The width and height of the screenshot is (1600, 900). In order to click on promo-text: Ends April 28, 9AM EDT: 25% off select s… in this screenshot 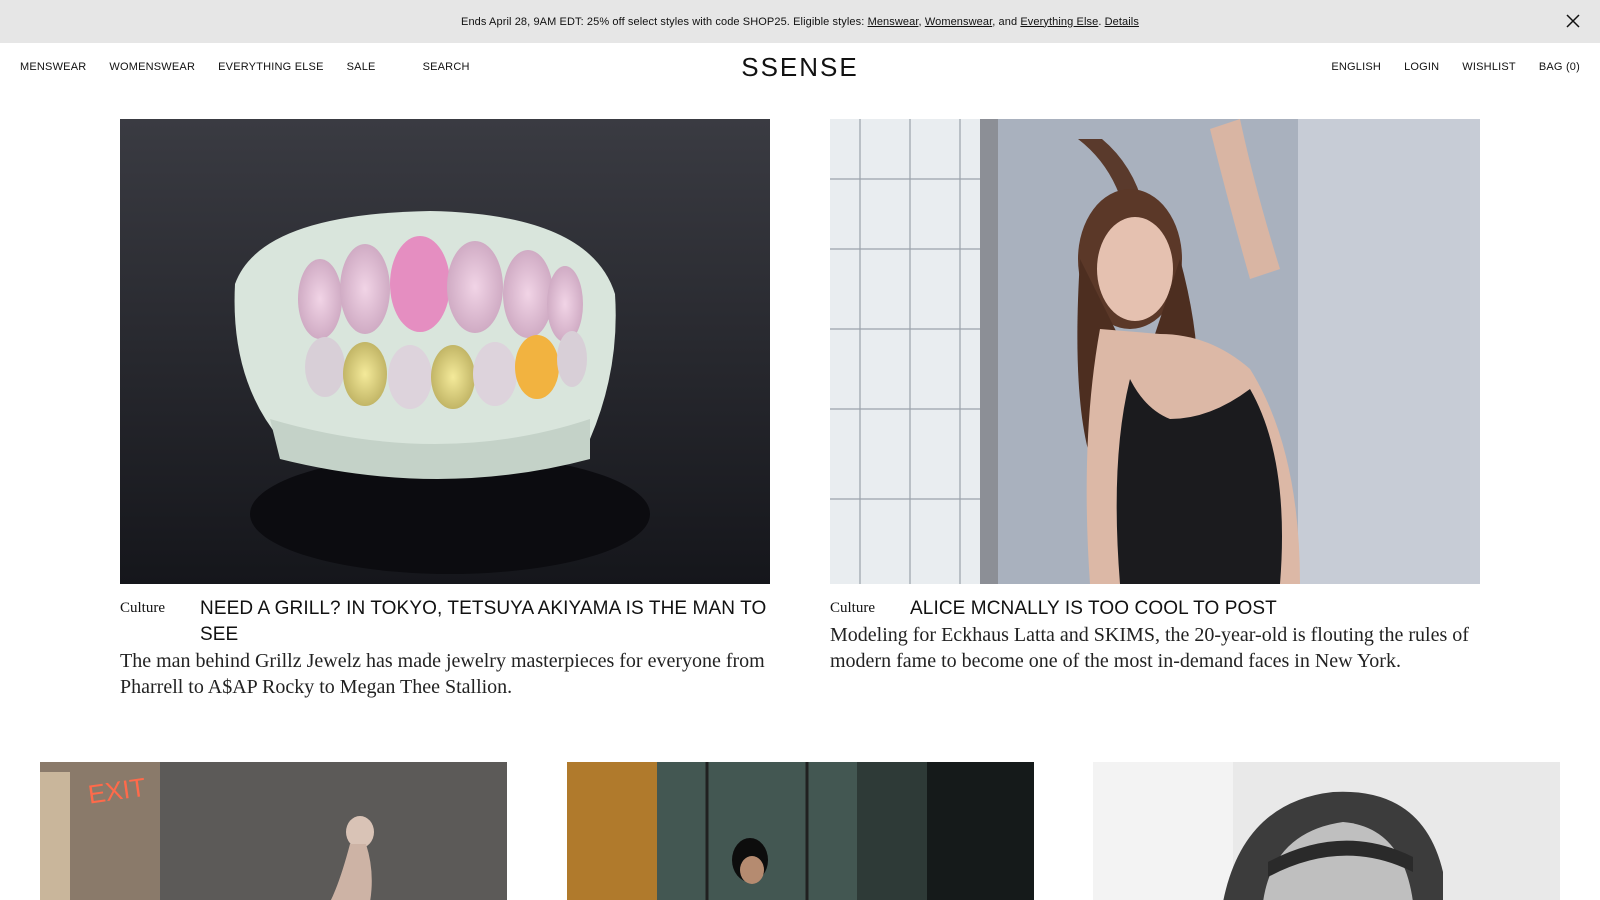, I will do `click(800, 22)`.